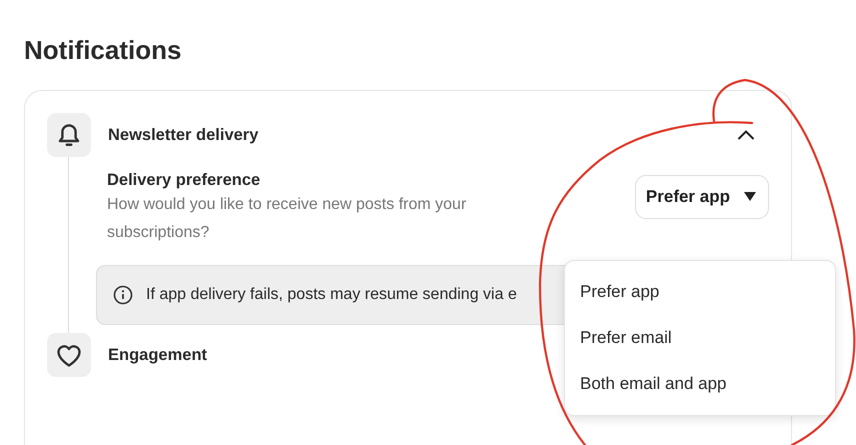 This screenshot has height=445, width=856. I want to click on info-icon, so click(123, 295).